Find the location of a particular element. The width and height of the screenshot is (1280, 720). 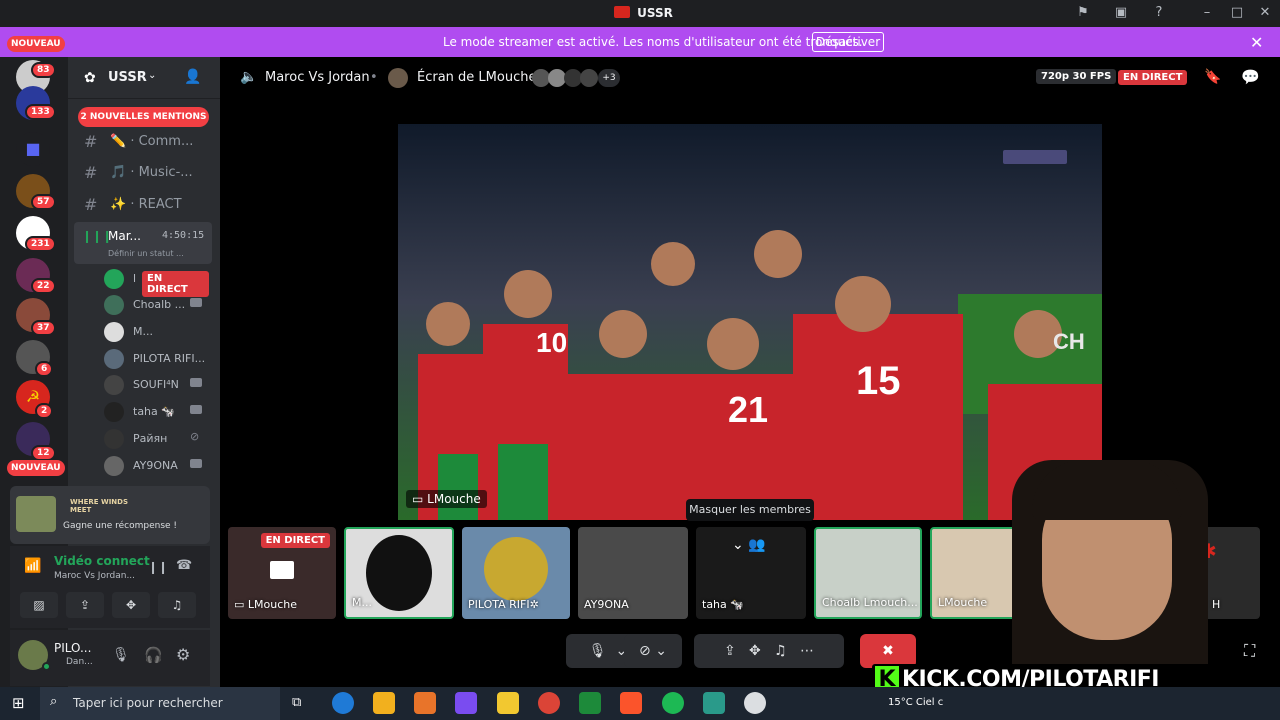

svg-text: 15 is located at coordinates (878, 381).